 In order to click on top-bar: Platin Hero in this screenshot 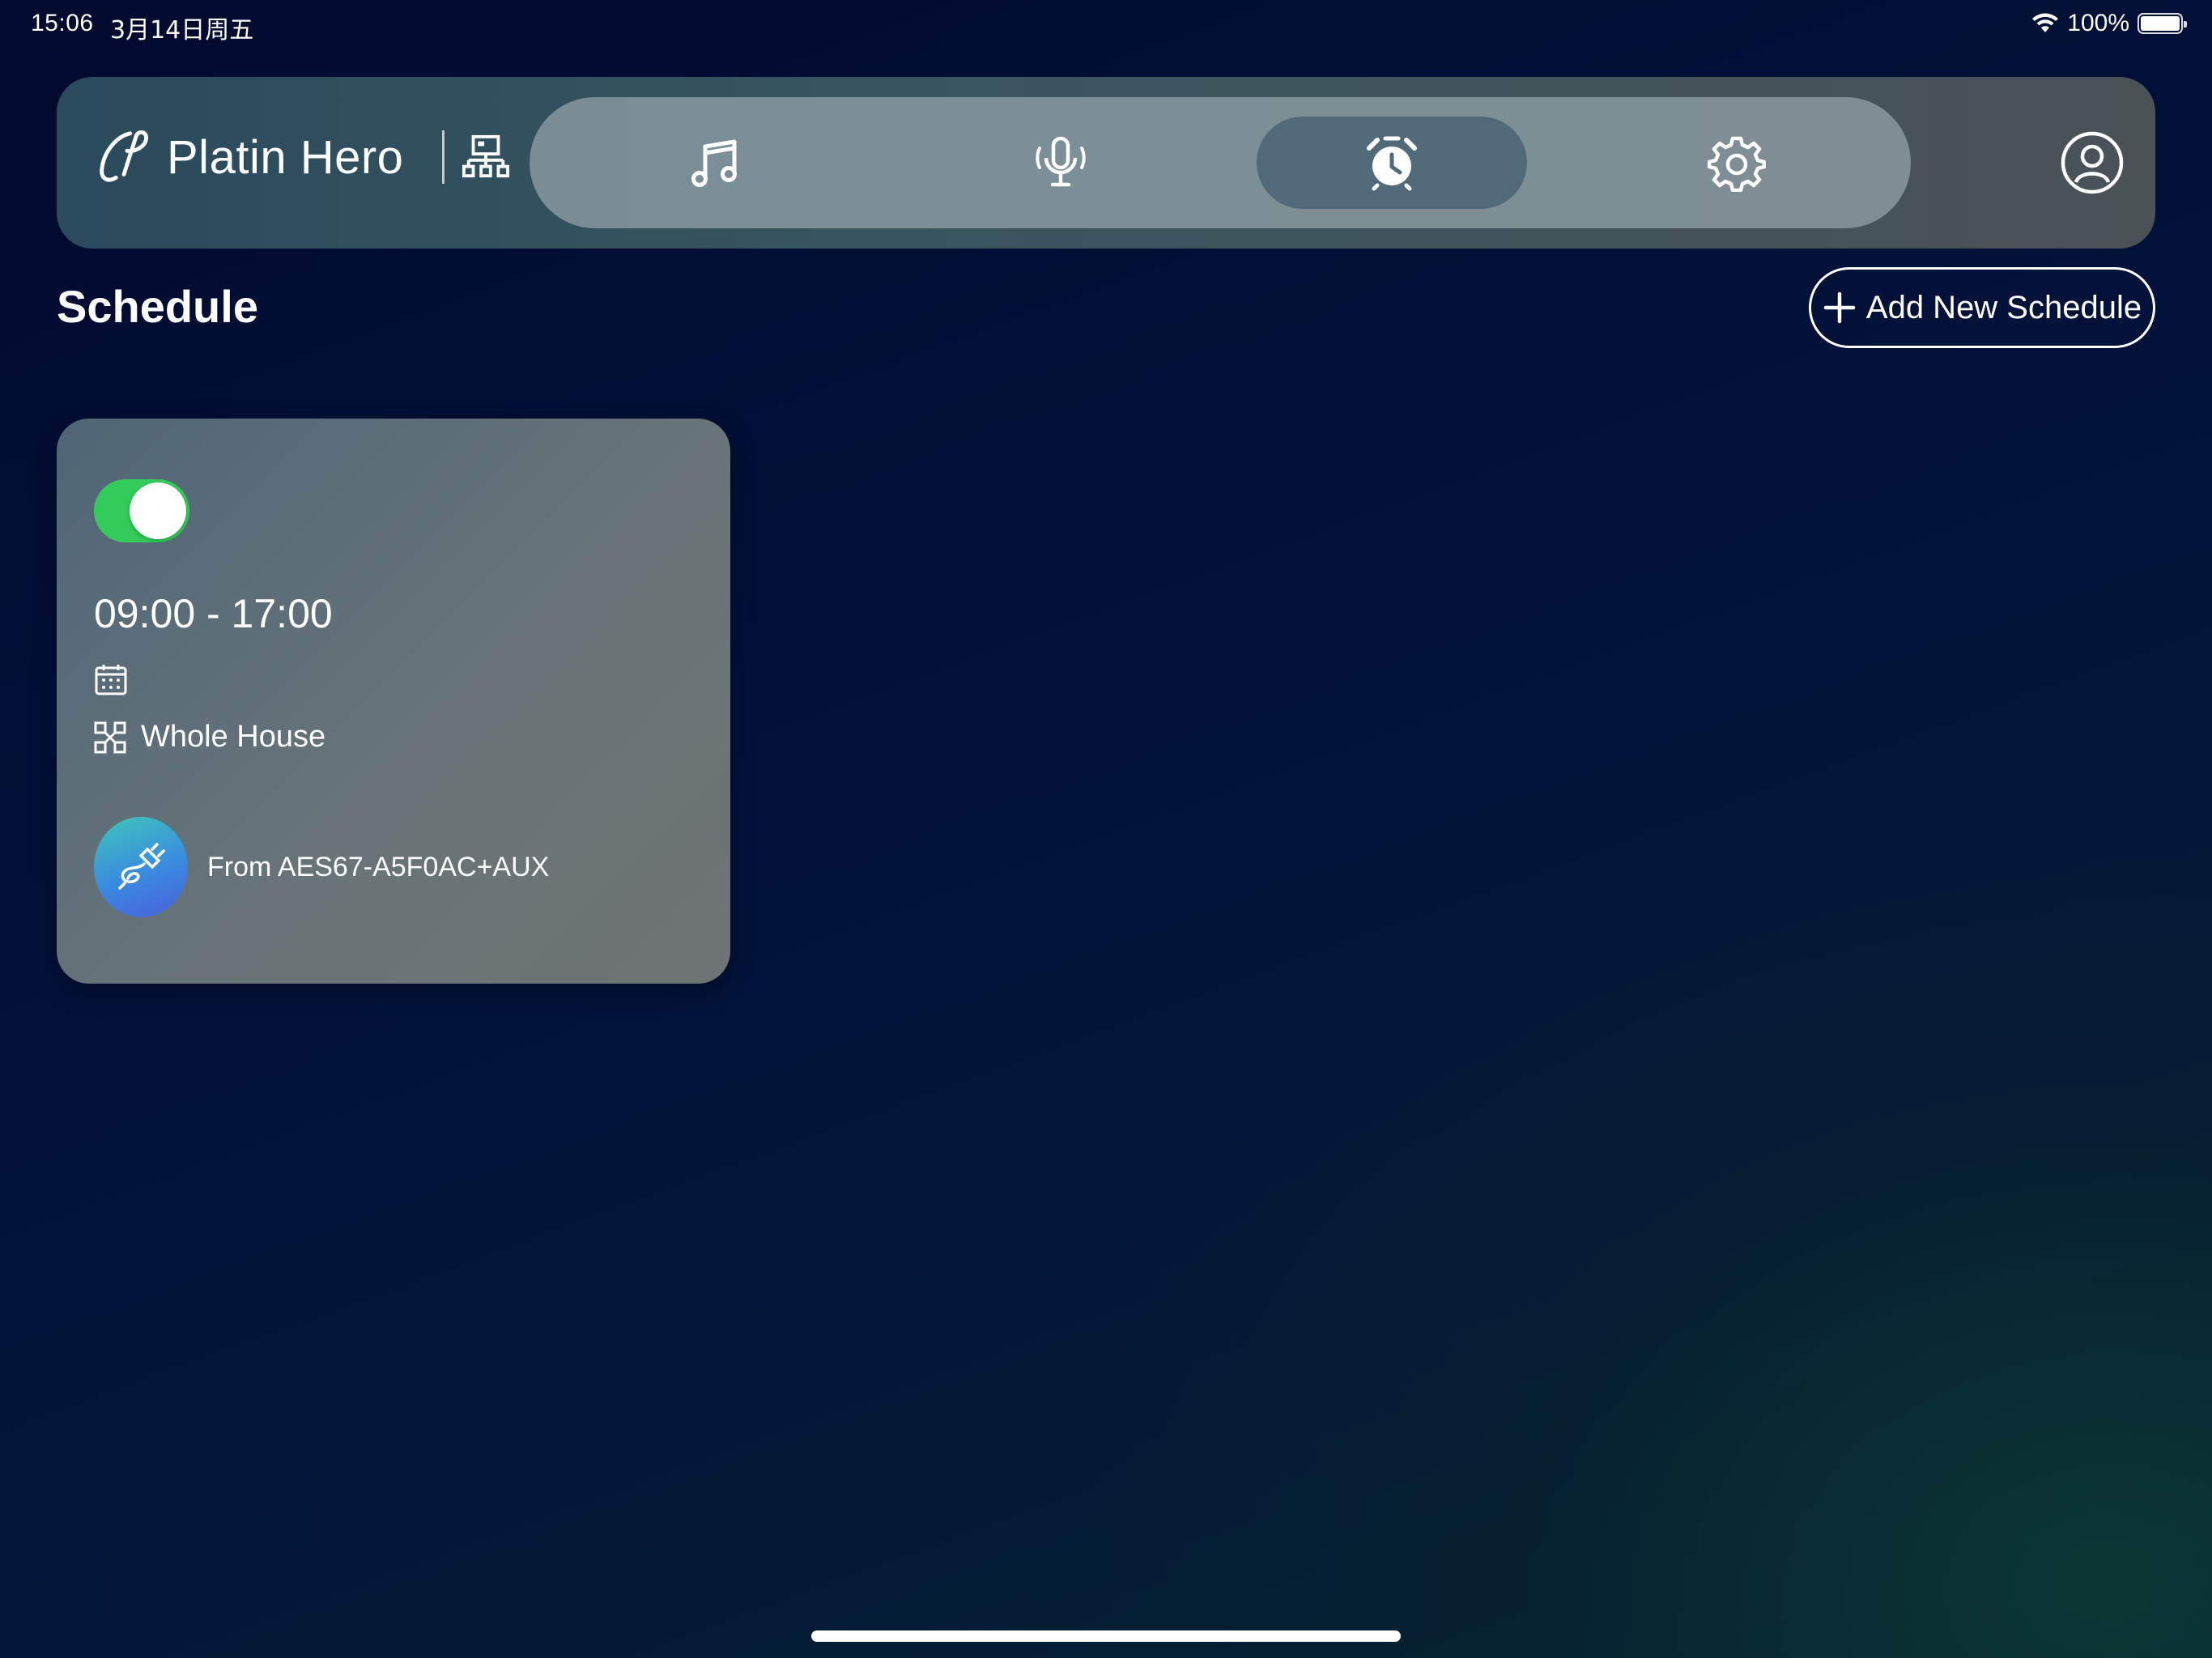, I will do `click(1106, 163)`.